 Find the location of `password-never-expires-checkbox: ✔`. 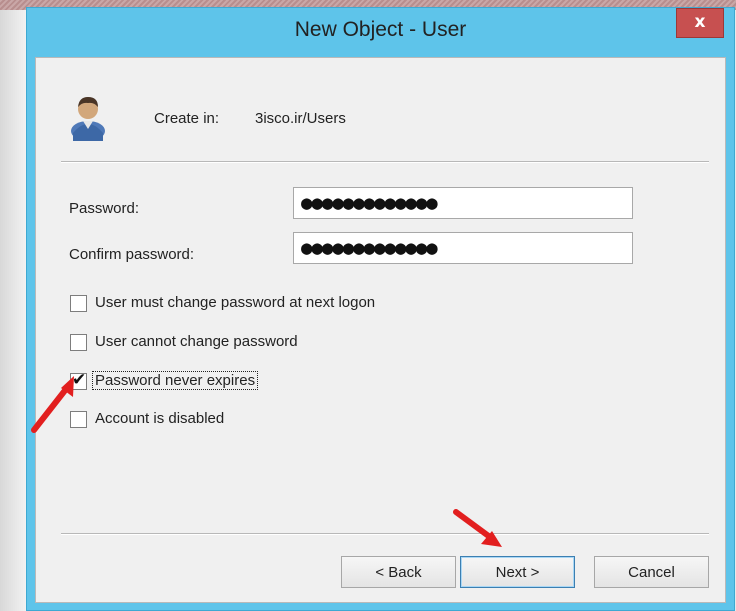

password-never-expires-checkbox: ✔ is located at coordinates (78, 380).